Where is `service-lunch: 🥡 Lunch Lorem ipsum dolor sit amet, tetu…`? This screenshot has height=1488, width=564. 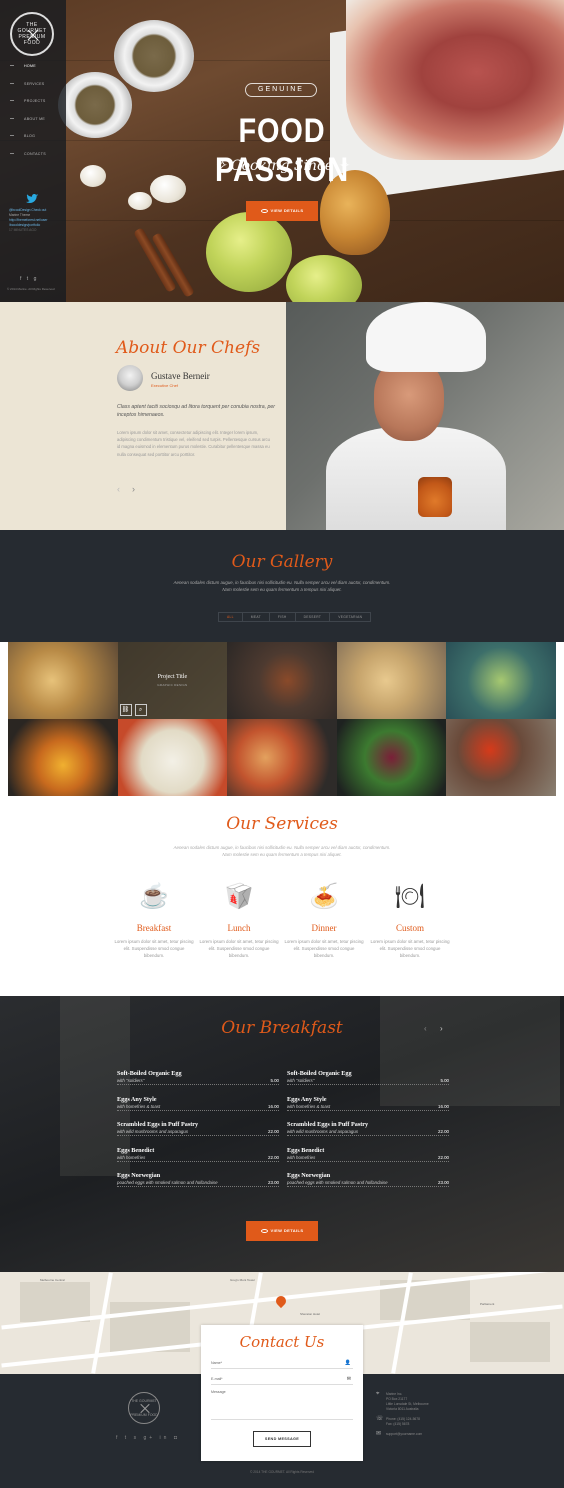 service-lunch: 🥡 Lunch Lorem ipsum dolor sit amet, tetu… is located at coordinates (239, 919).